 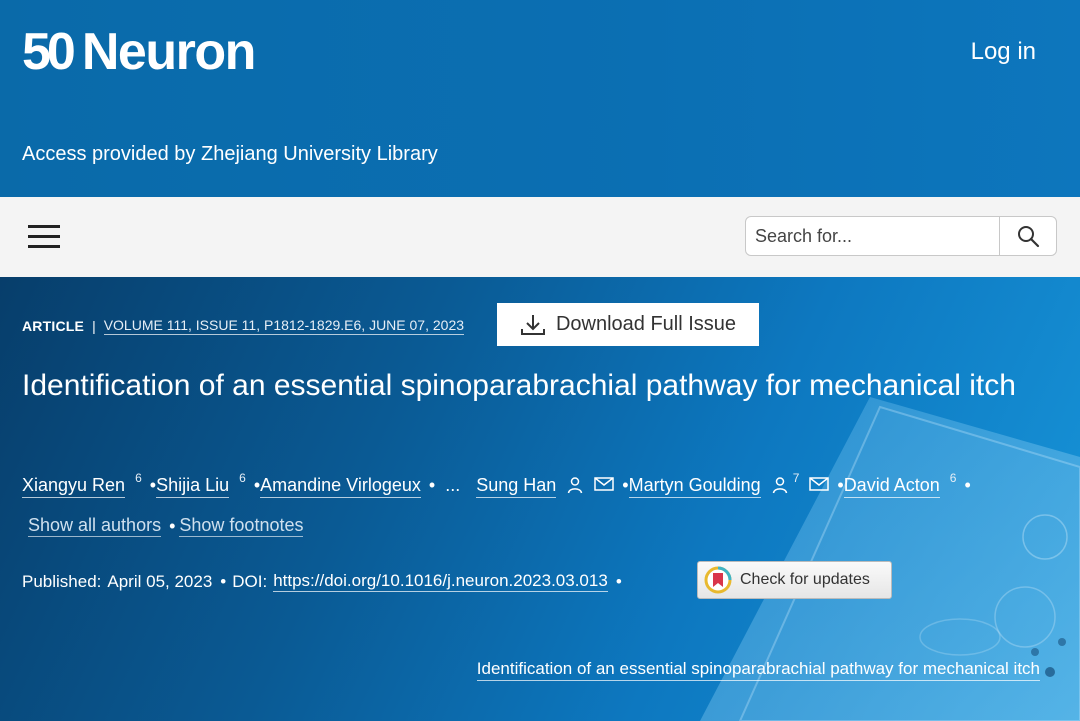 What do you see at coordinates (74, 486) in the screenshot?
I see `author-link: Xiangyu Ren` at bounding box center [74, 486].